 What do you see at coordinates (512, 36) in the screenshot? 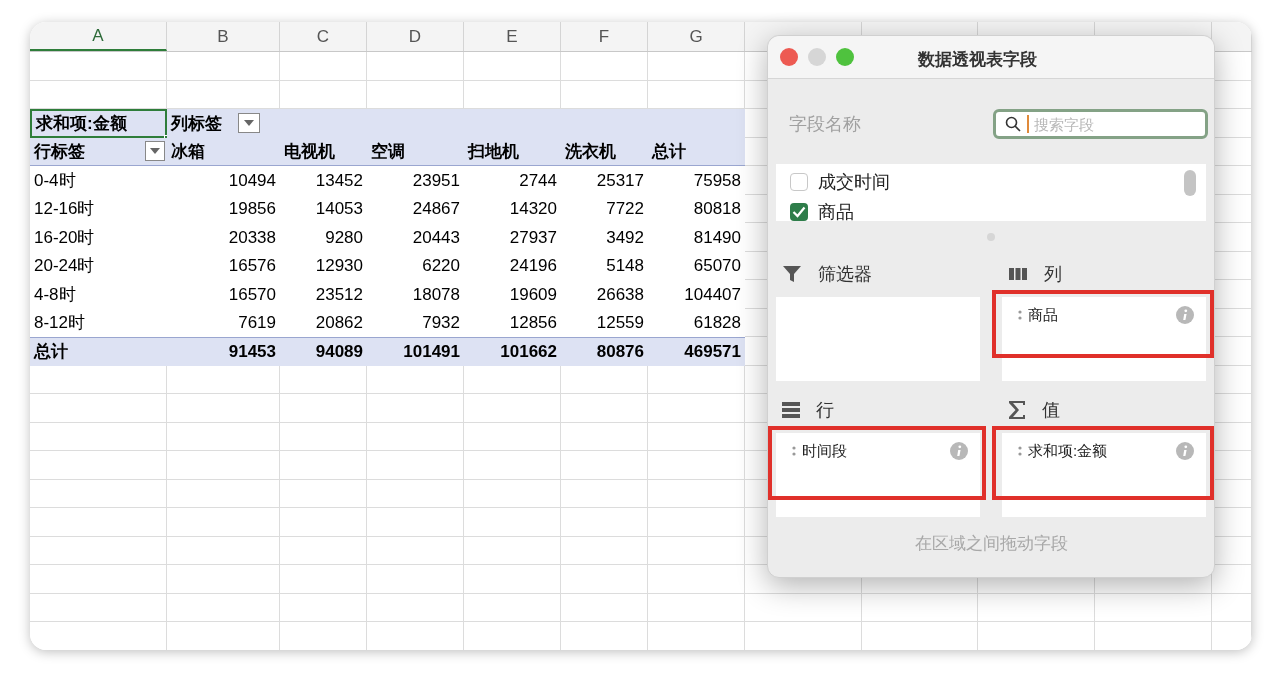
I see `column-header: E` at bounding box center [512, 36].